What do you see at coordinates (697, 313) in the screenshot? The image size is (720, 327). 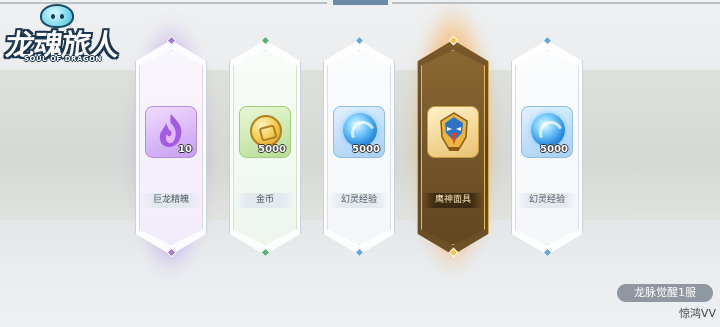 I see `player-name: 惊鸿VV` at bounding box center [697, 313].